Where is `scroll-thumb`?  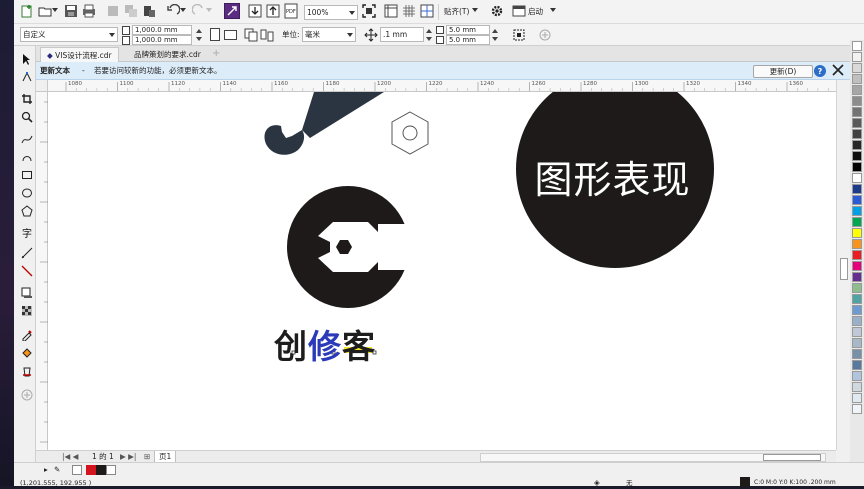
scroll-thumb is located at coordinates (844, 269).